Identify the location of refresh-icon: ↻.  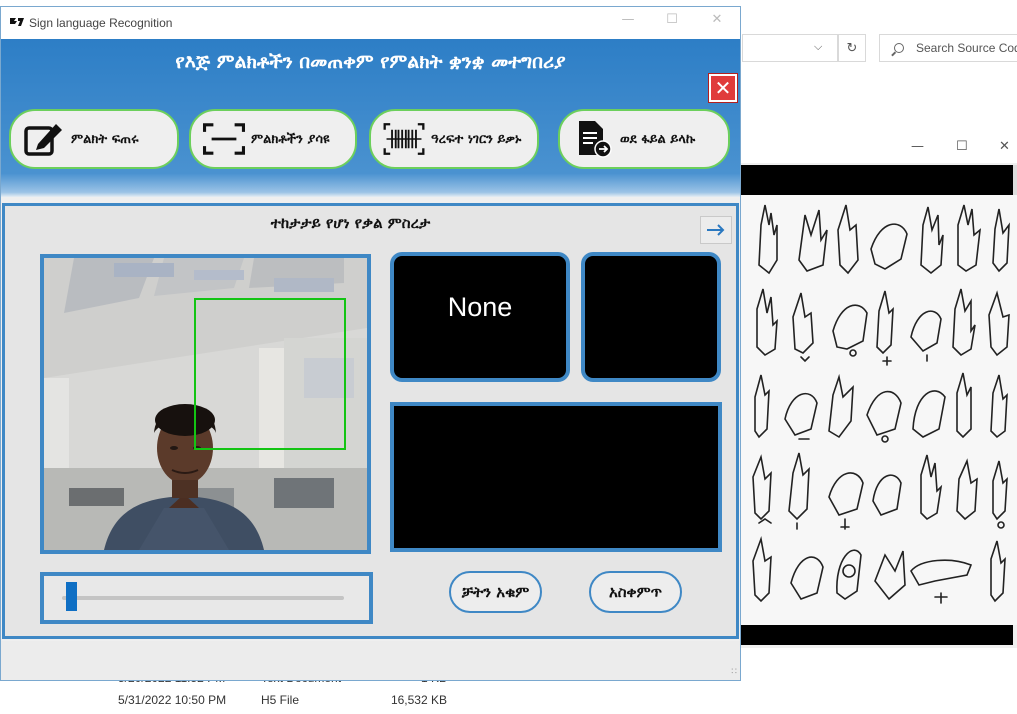
(852, 48).